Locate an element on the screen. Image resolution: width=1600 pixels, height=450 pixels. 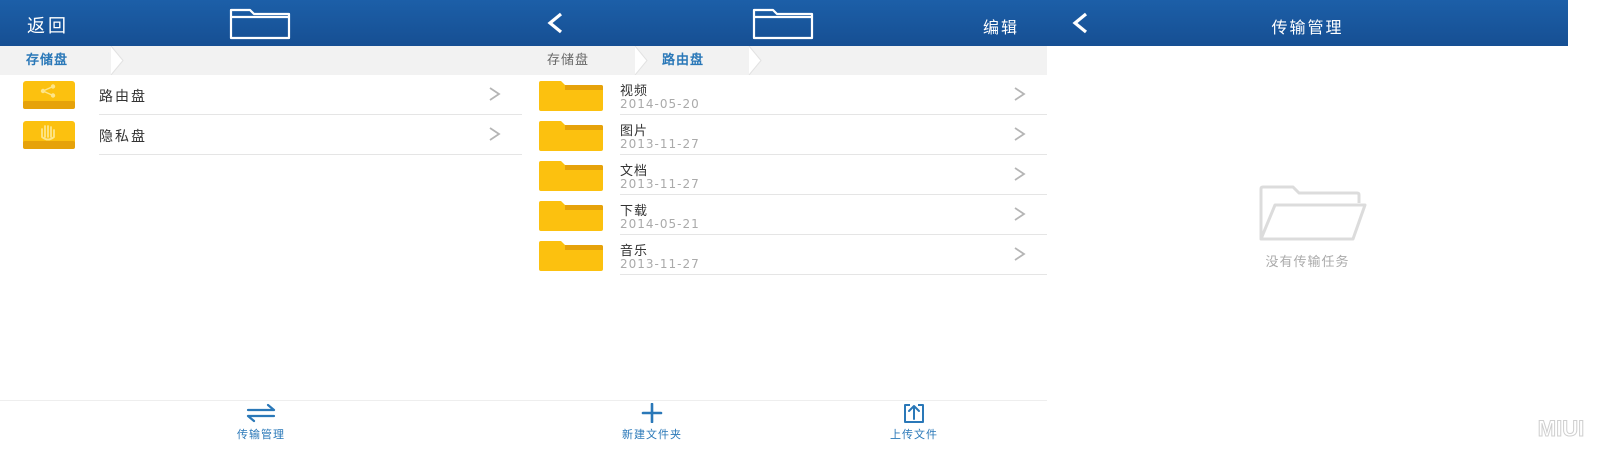
transfer-manage-label: 传输管理 is located at coordinates (261, 434).